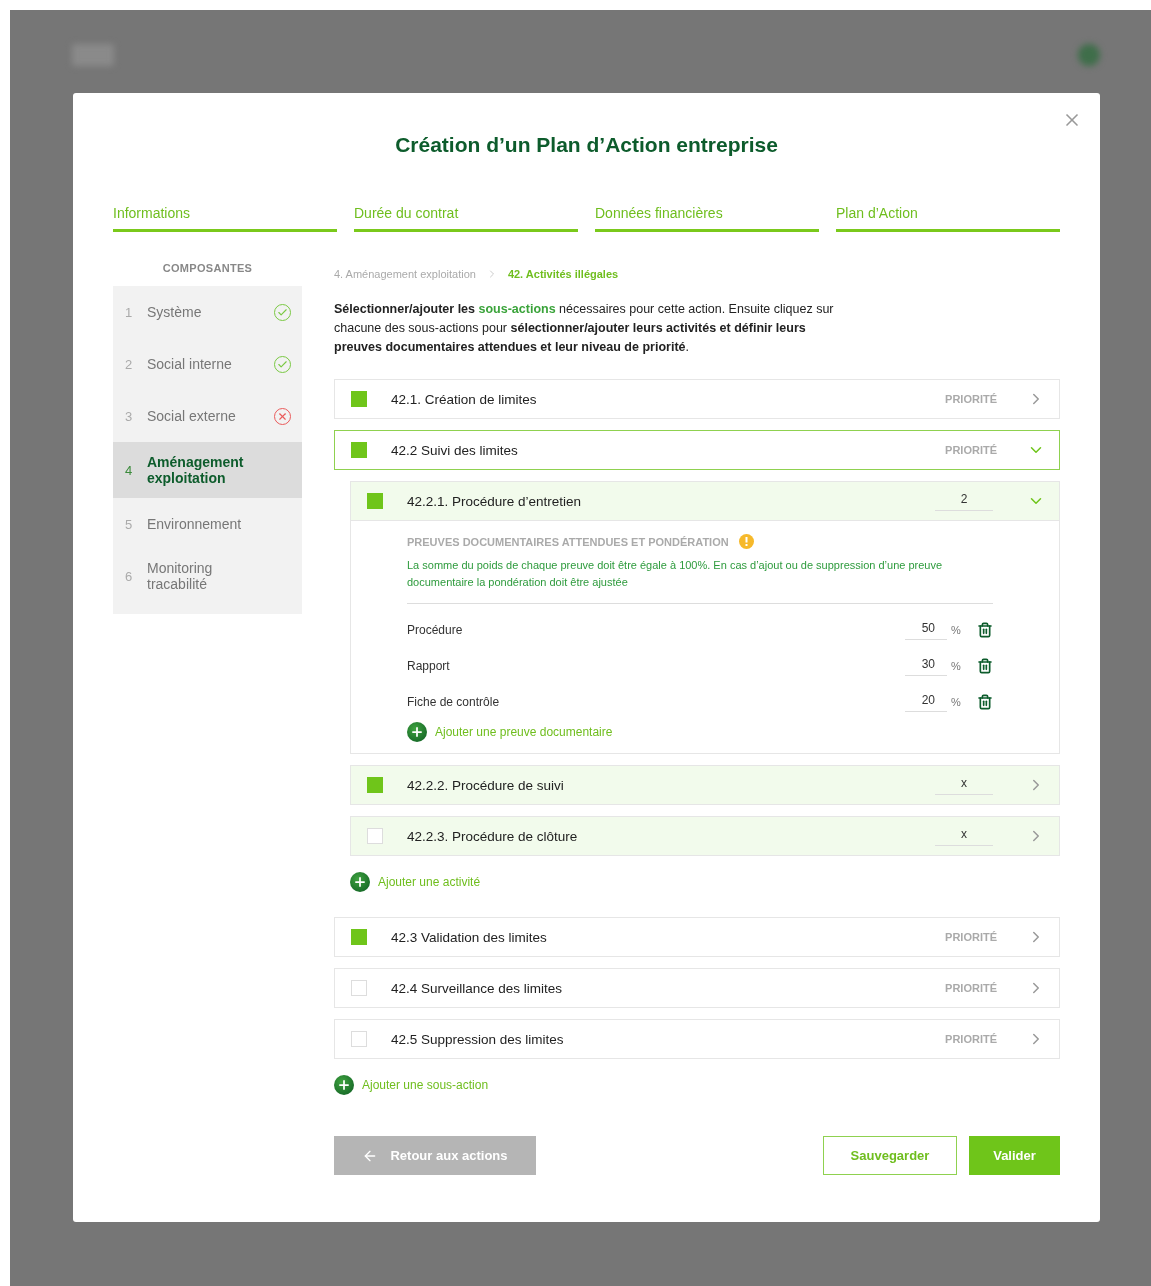  Describe the element at coordinates (486, 785) in the screenshot. I see `activity-label: 42.2.2. Procédure de suivi` at that location.